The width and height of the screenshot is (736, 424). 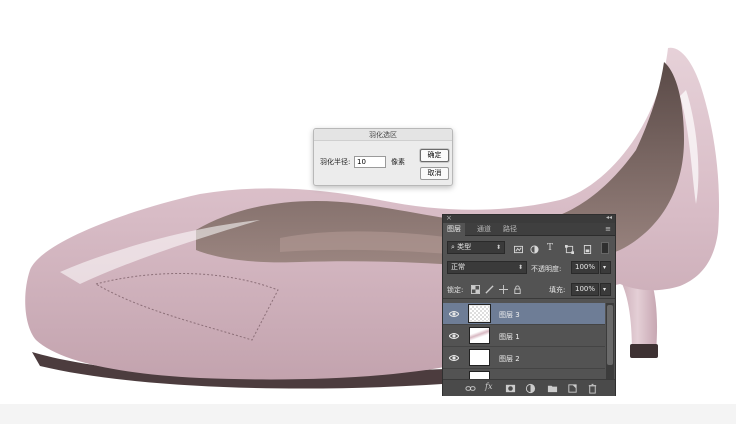 I want to click on blend-row: 正常 ⬍ 不透明度: 100% ▾, so click(x=529, y=268).